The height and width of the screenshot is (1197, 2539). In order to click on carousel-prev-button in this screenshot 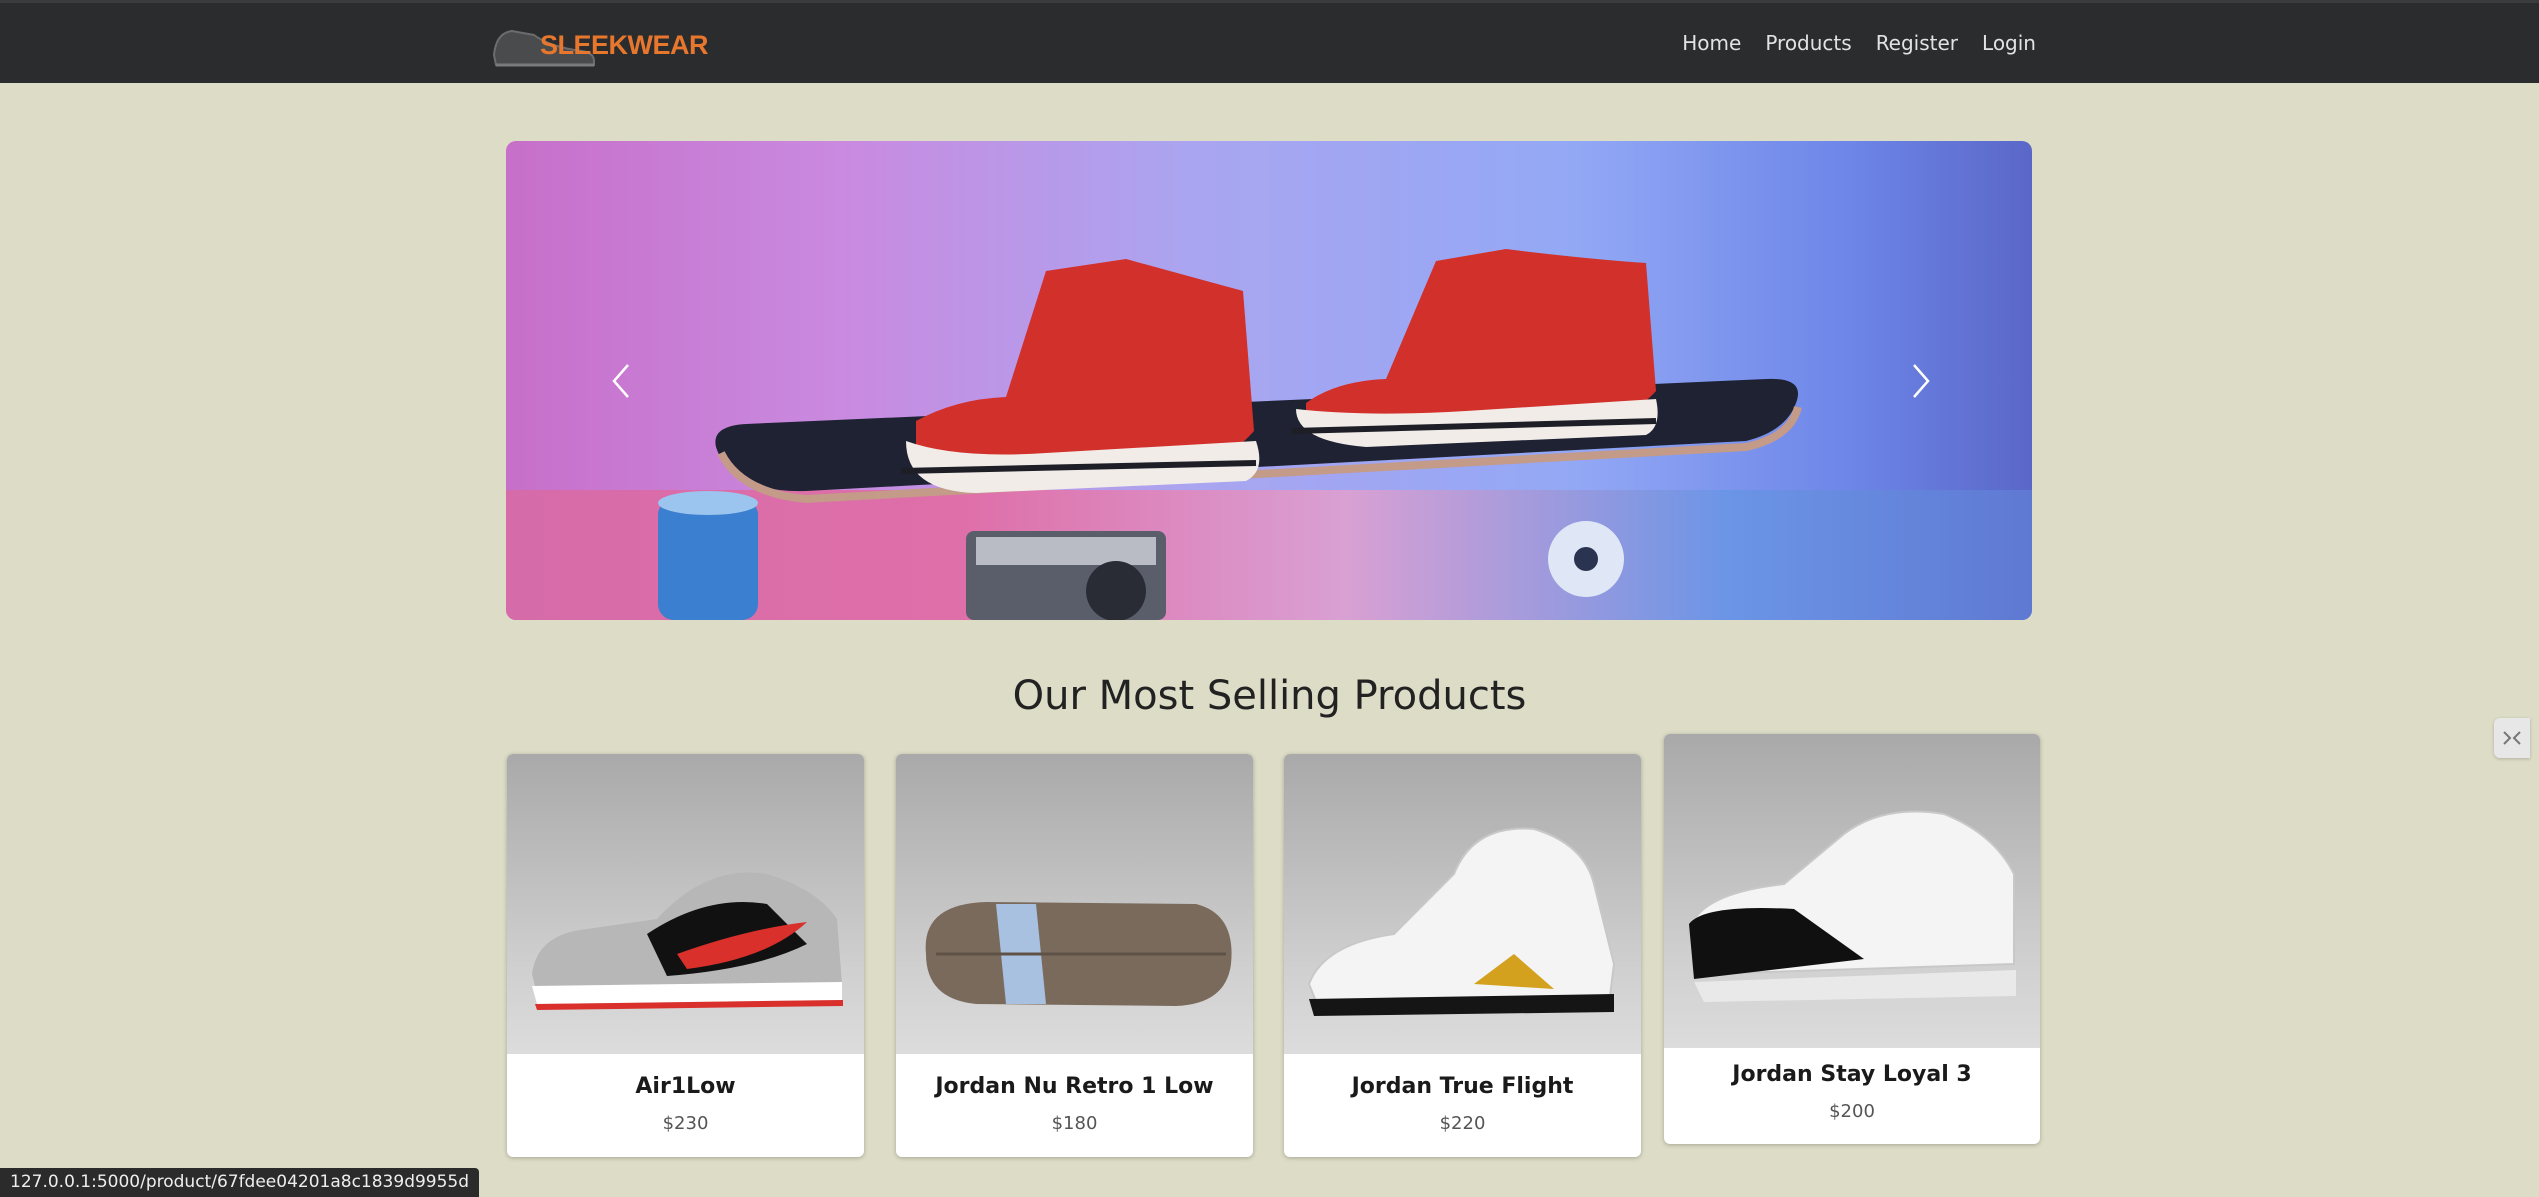, I will do `click(621, 381)`.